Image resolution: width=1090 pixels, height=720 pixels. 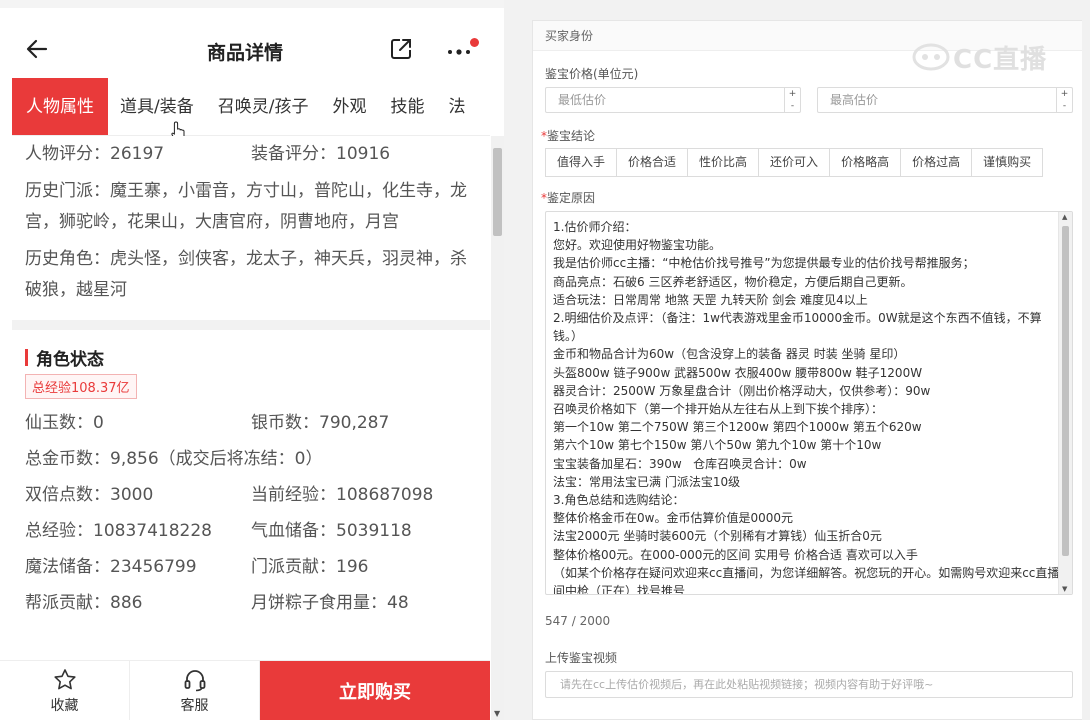 What do you see at coordinates (931, 57) in the screenshot?
I see `watermark-logo-icon` at bounding box center [931, 57].